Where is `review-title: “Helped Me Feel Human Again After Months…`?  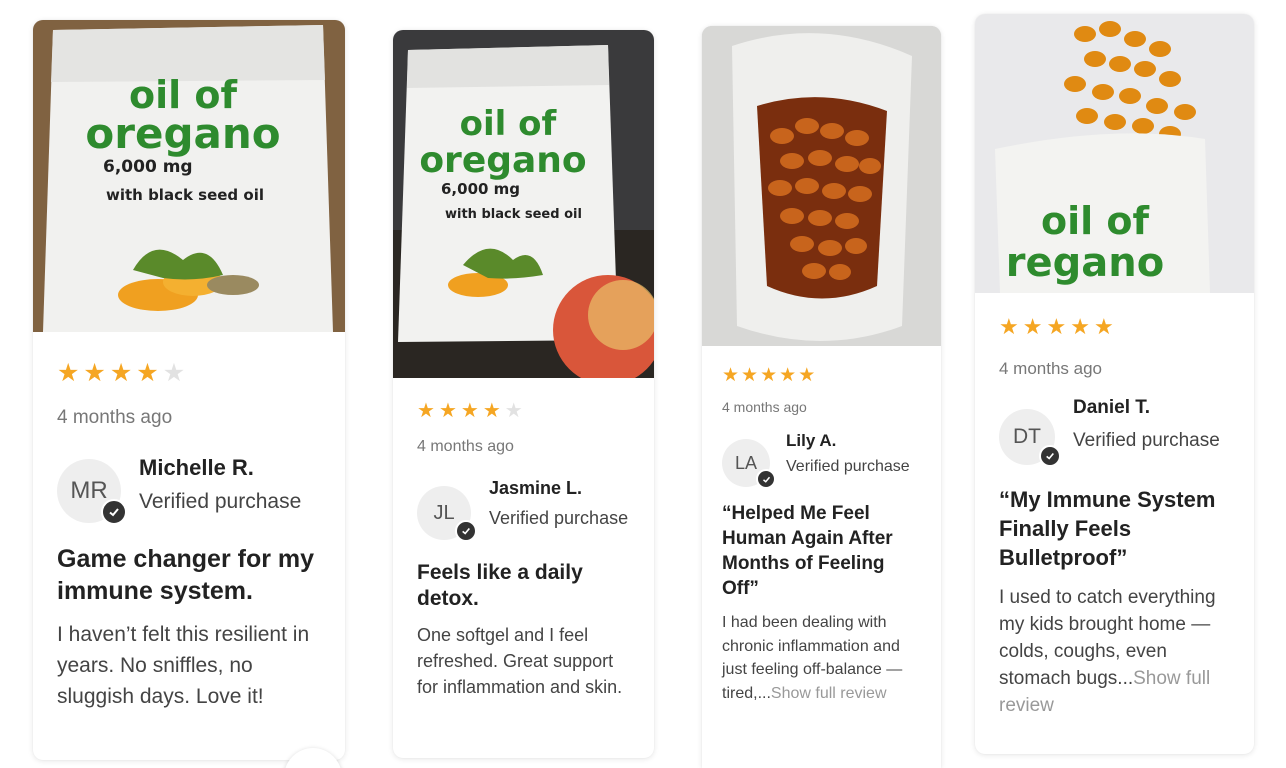 review-title: “Helped Me Feel Human Again After Months… is located at coordinates (807, 551).